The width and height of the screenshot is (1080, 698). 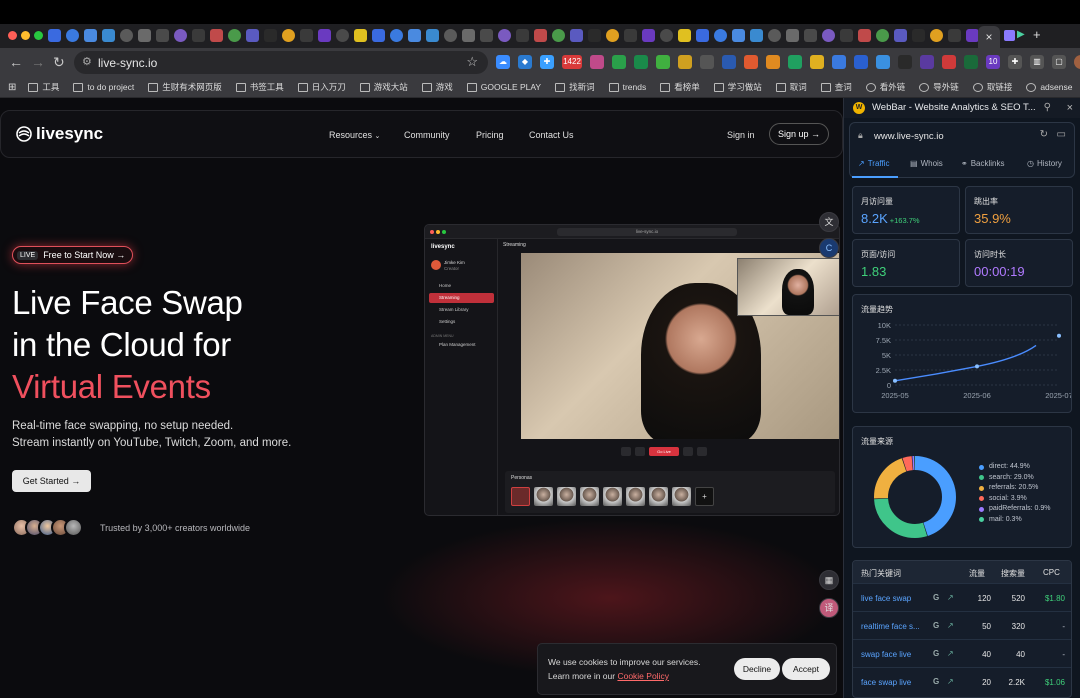 I want to click on profile-avatar, so click(x=1077, y=62).